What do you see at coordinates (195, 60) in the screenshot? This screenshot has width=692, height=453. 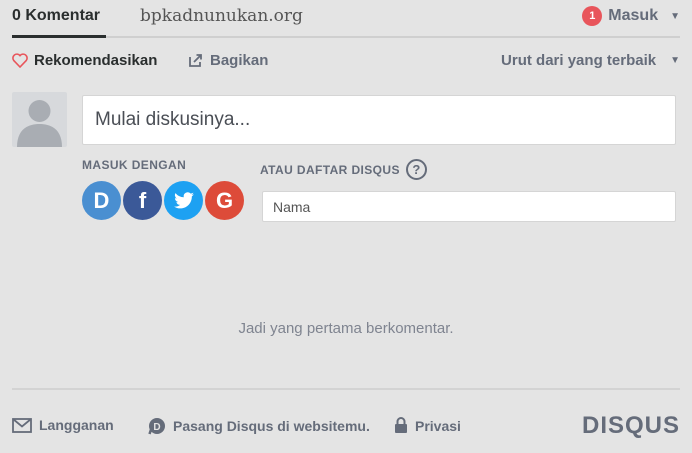 I see `share-icon` at bounding box center [195, 60].